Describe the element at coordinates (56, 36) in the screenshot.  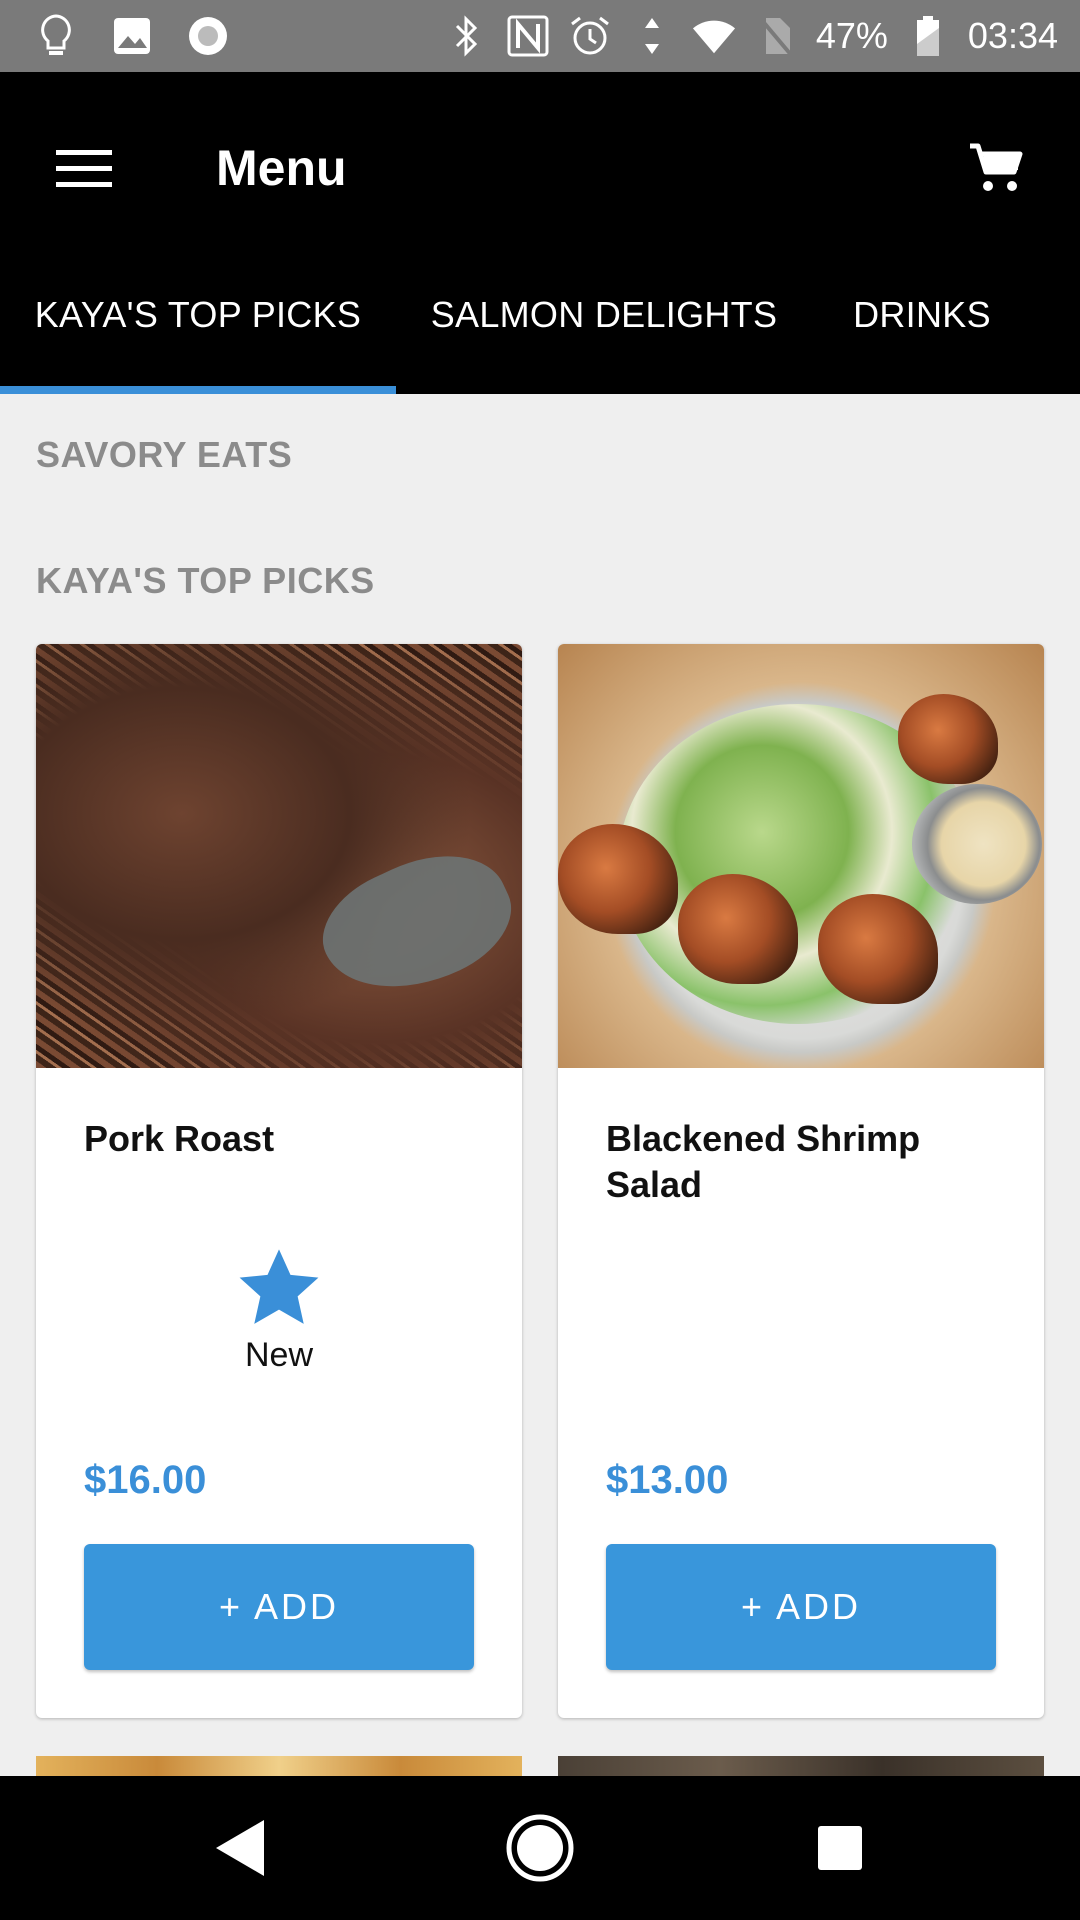
I see `lightbulb-icon` at that location.